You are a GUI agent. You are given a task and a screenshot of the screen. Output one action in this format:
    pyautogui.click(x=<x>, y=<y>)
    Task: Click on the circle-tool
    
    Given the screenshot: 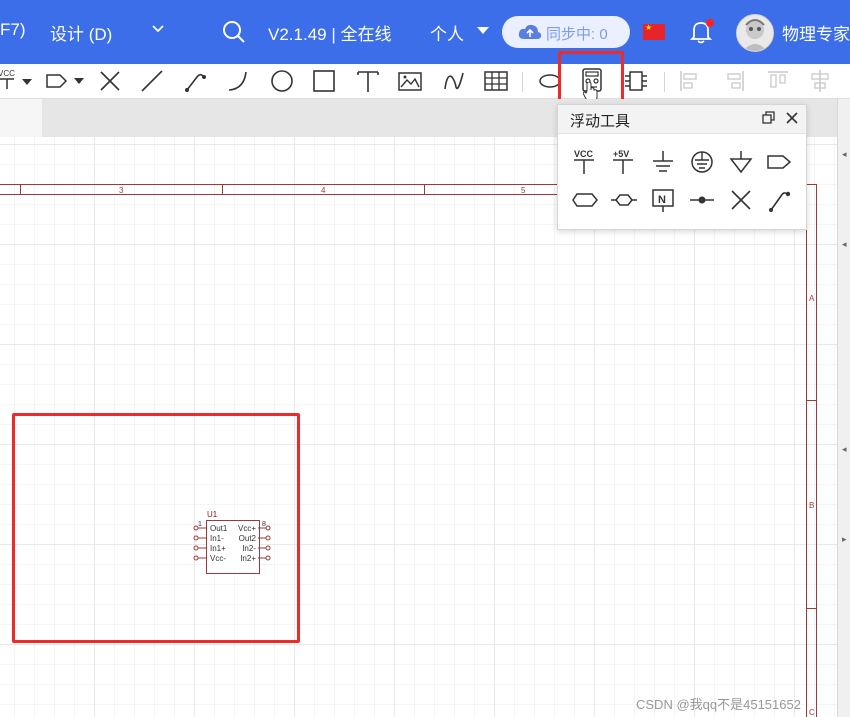 What is the action you would take?
    pyautogui.click(x=282, y=81)
    